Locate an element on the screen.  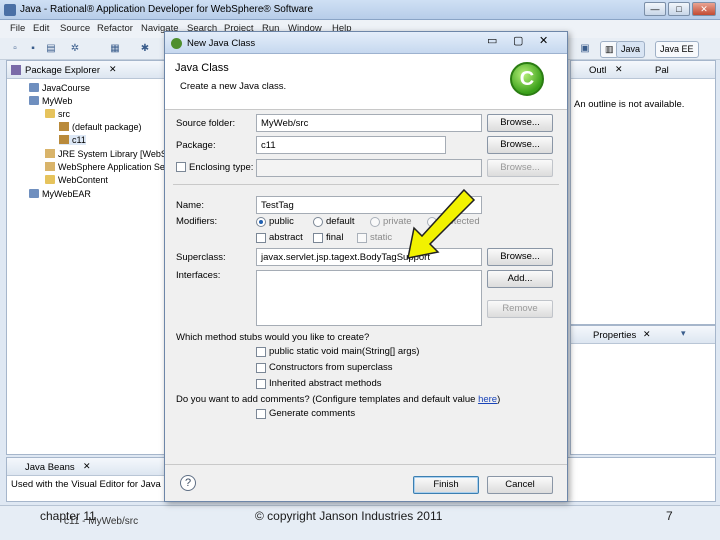
slide-chapter: chapter 11 is located at coordinates (68, 516).